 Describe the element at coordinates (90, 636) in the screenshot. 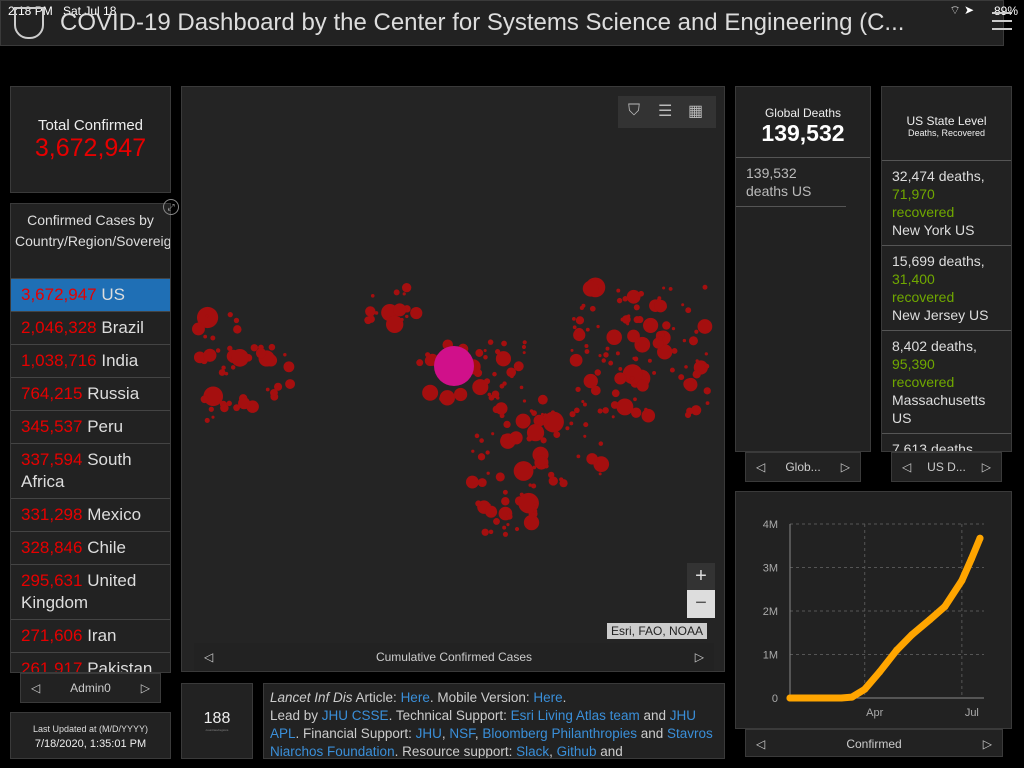

I see `country-list-item: 271,606 Iran` at that location.